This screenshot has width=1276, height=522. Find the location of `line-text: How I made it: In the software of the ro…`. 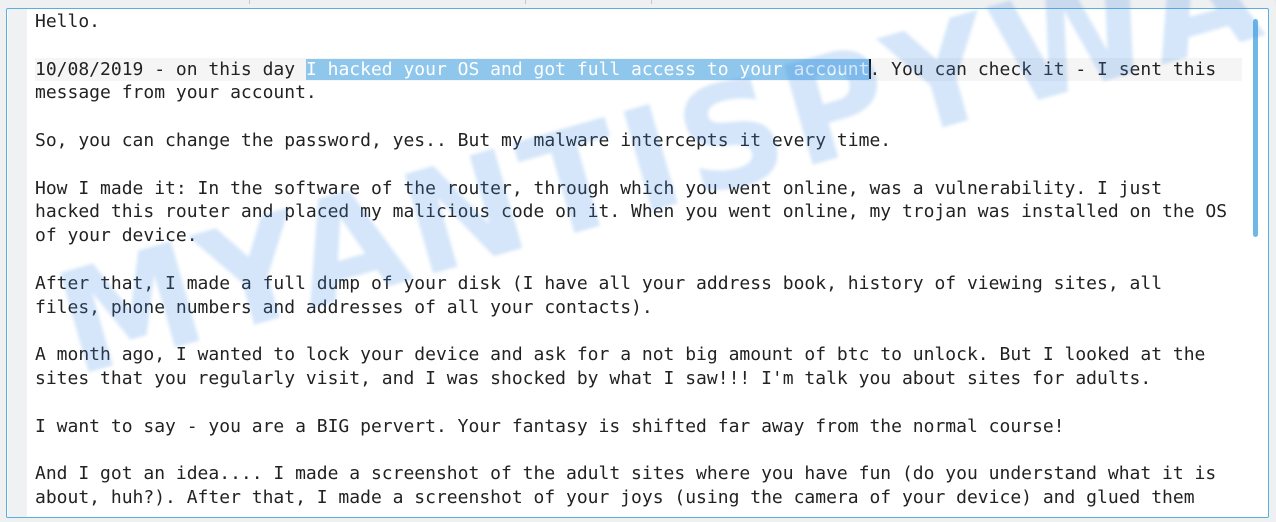

line-text: How I made it: In the software of the ro… is located at coordinates (599, 188).